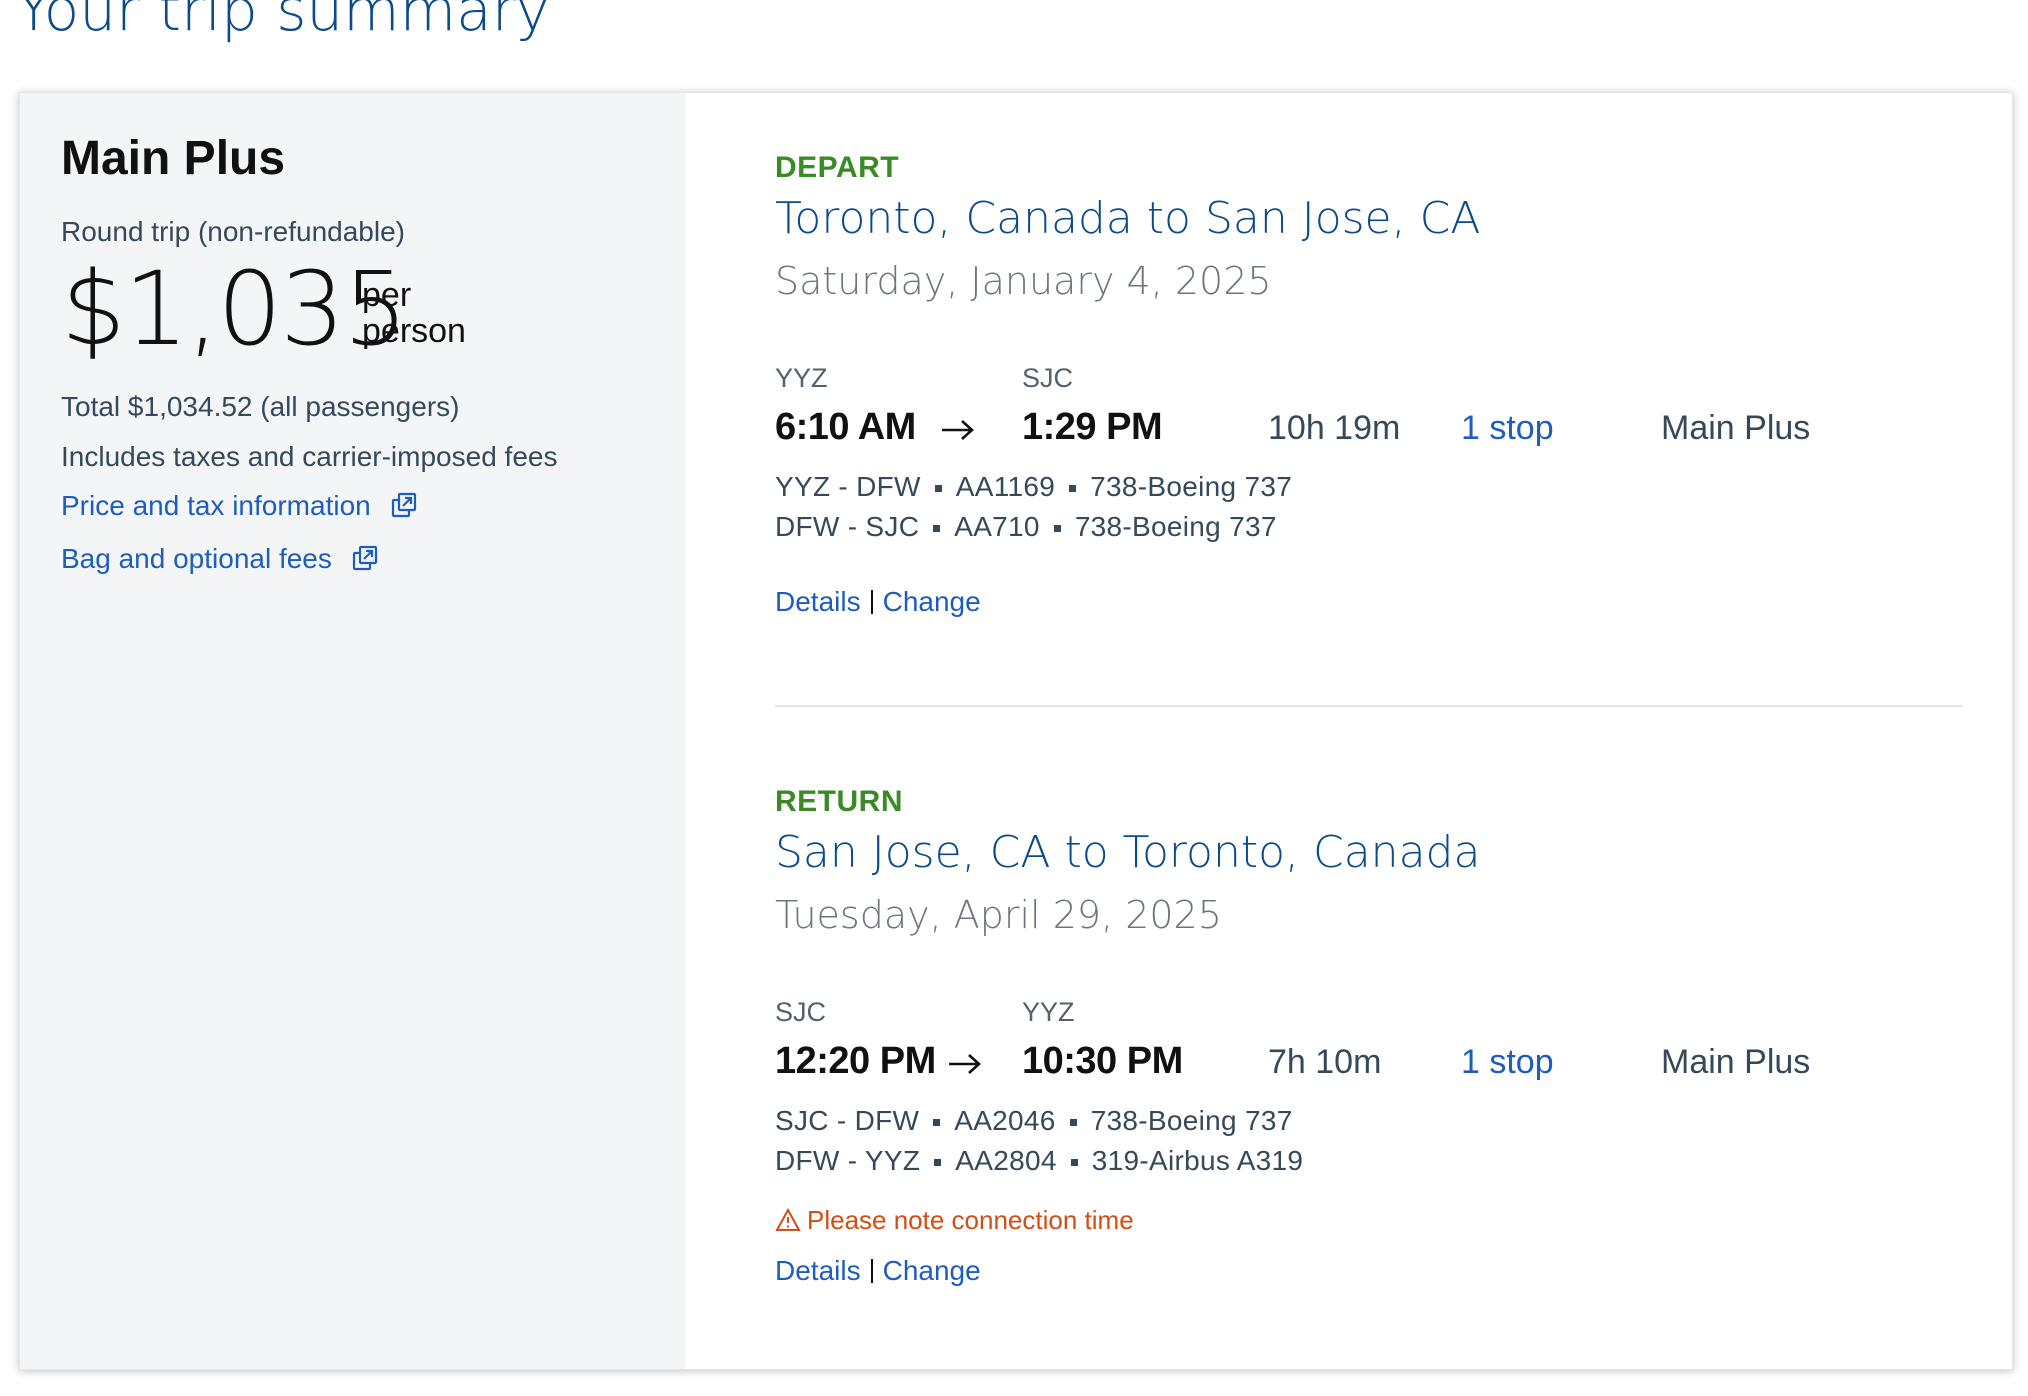 Image resolution: width=2028 pixels, height=1396 pixels. What do you see at coordinates (847, 1120) in the screenshot?
I see `segment-route: SJC - DFW` at bounding box center [847, 1120].